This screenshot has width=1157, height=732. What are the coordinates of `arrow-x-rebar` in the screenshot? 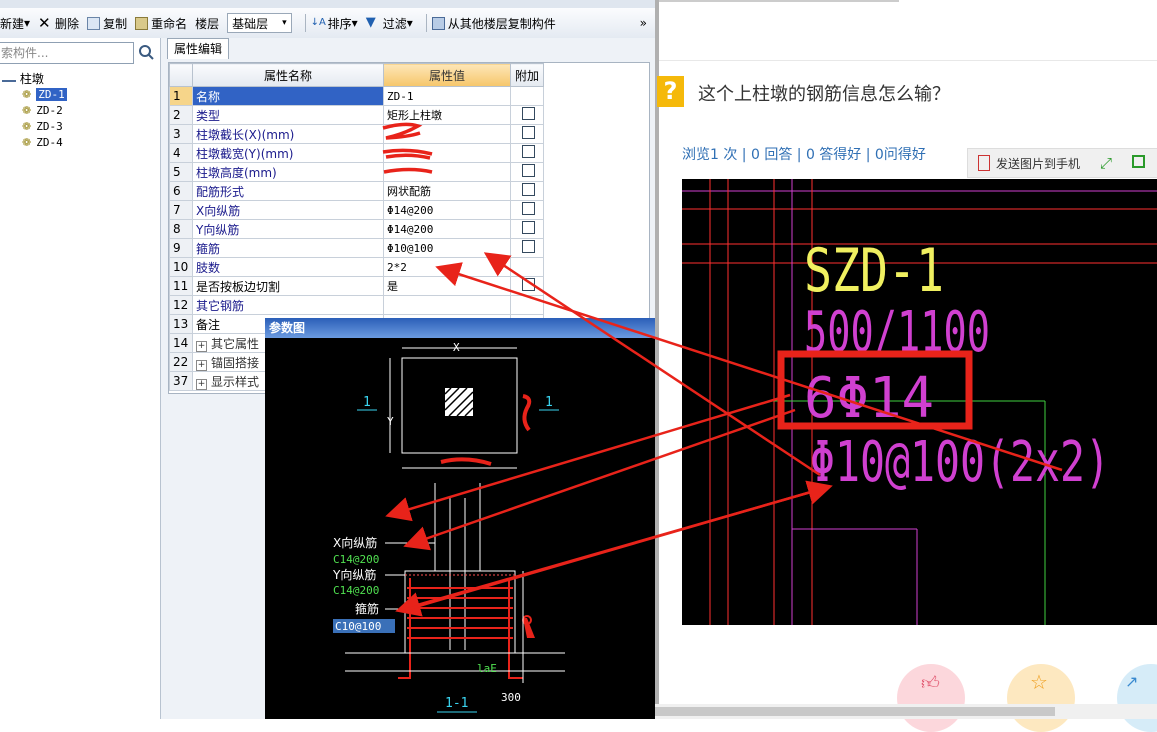 It's located at (588, 457).